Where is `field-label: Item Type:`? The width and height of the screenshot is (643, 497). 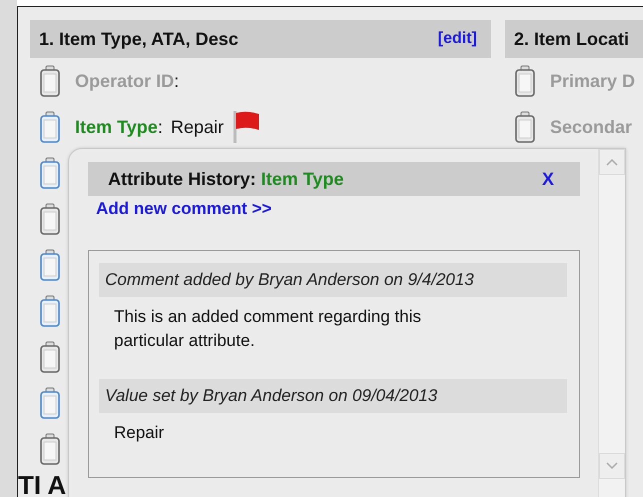 field-label: Item Type: is located at coordinates (119, 127).